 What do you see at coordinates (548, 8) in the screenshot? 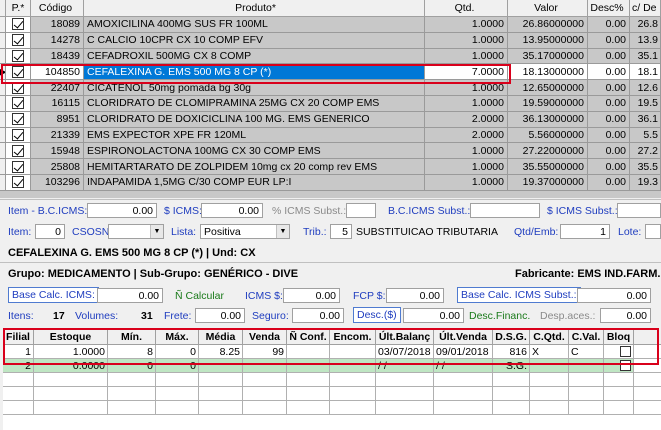
I see `col-header-valor: Valor` at bounding box center [548, 8].